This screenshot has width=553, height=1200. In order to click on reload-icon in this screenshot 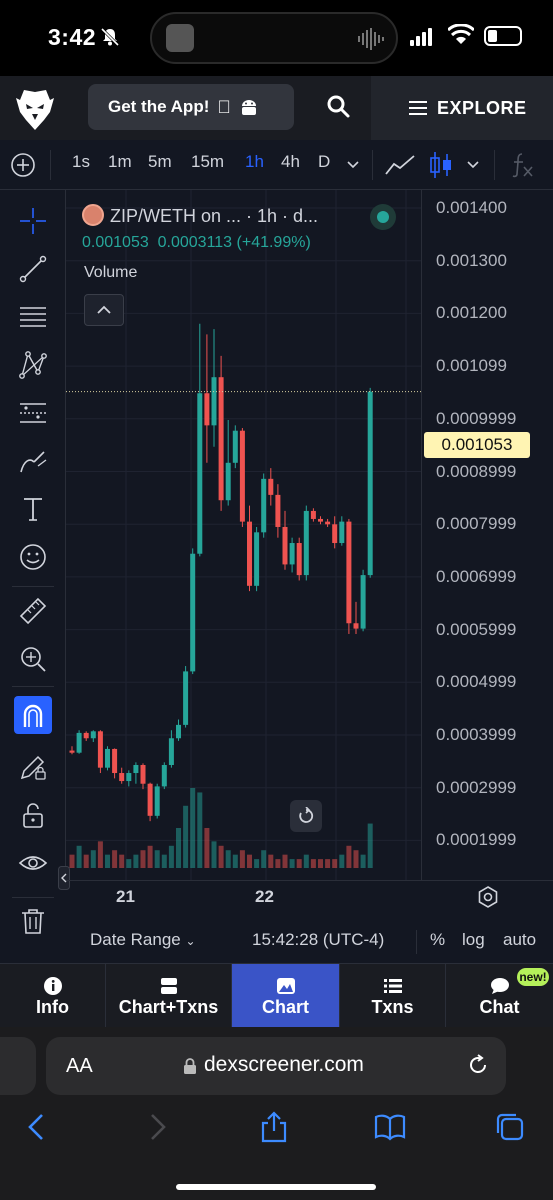, I will do `click(478, 1065)`.